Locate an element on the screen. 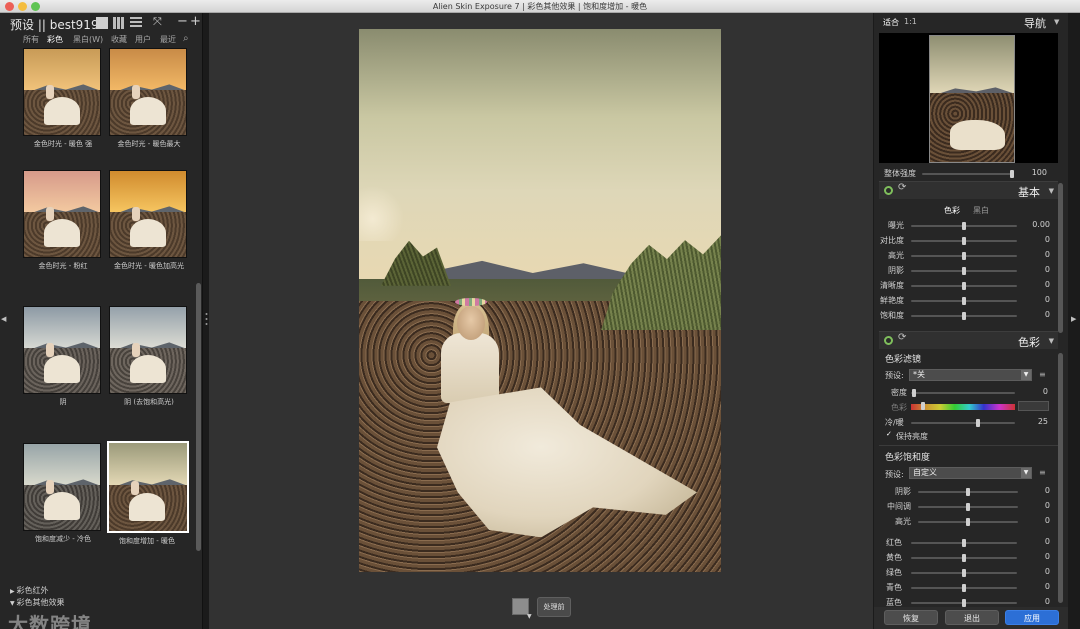 The height and width of the screenshot is (629, 1080). collapse-folders-icon: ⤧ is located at coordinates (157, 22).